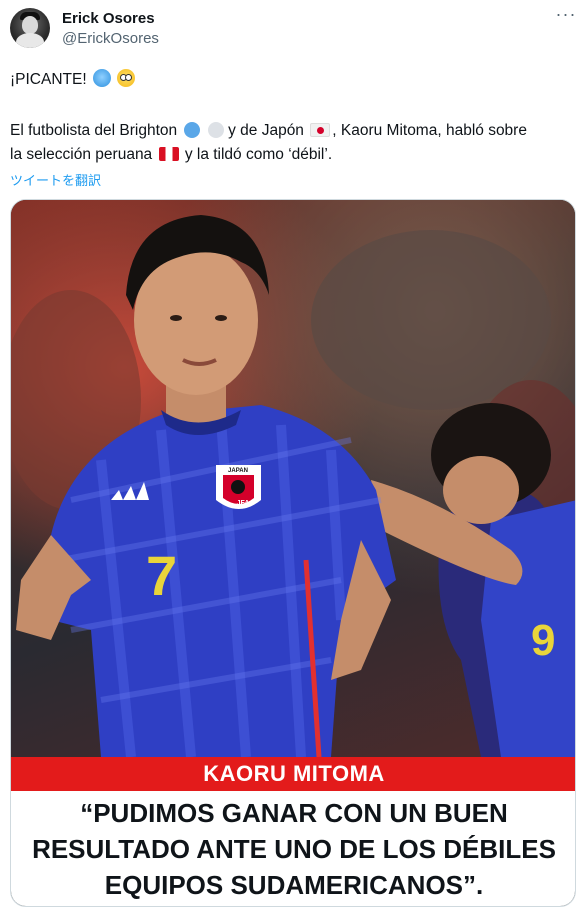  What do you see at coordinates (48, 79) in the screenshot?
I see `tweet-text-exclaim: ¡PICANTE!` at bounding box center [48, 79].